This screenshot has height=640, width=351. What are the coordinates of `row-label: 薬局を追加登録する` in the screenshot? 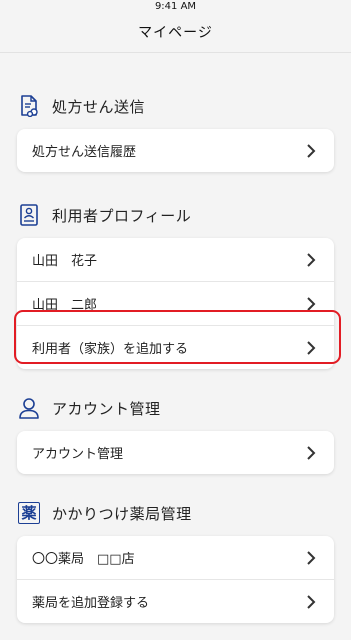 It's located at (91, 603).